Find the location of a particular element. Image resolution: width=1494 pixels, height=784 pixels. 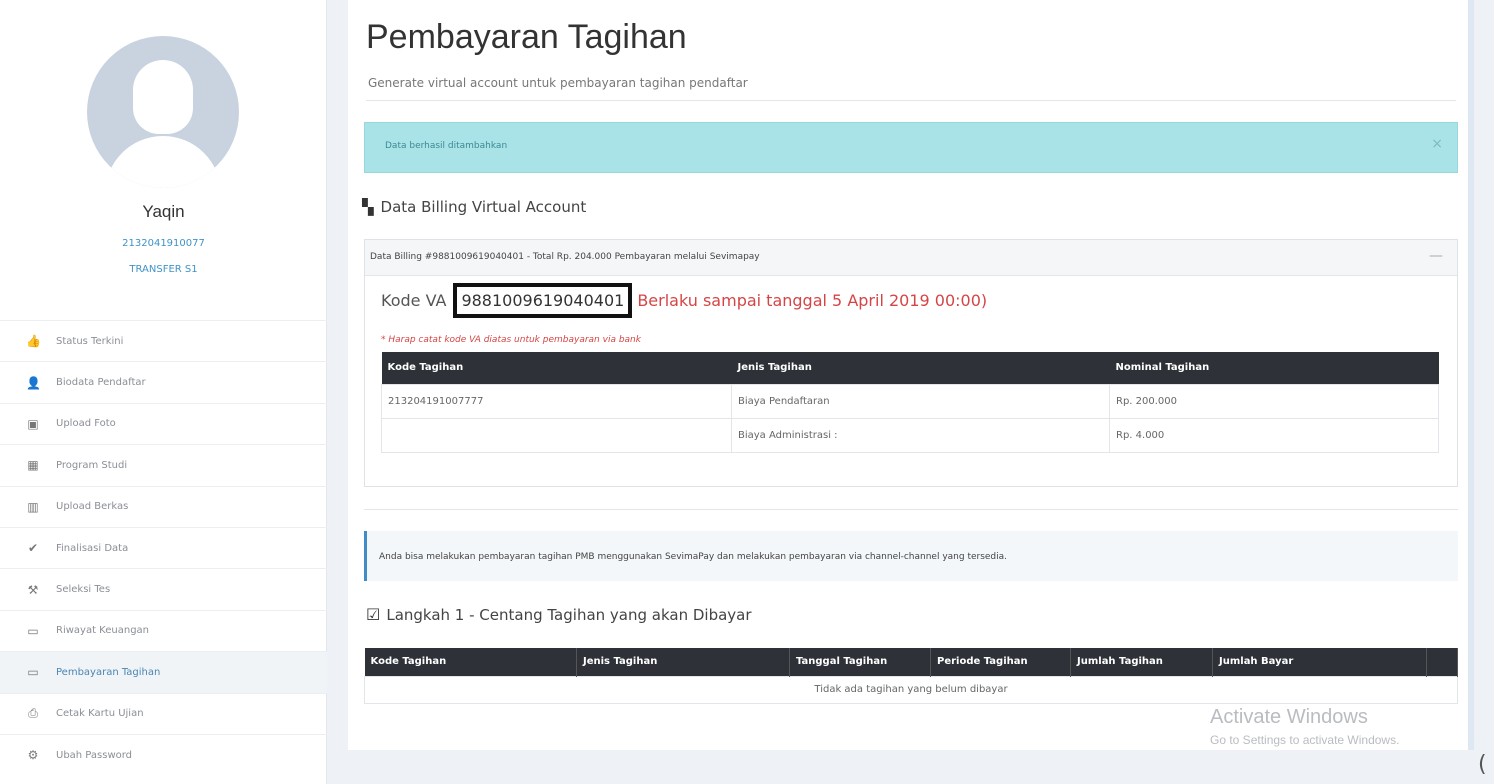

column-header: Tanggal Tagihan is located at coordinates (860, 662).